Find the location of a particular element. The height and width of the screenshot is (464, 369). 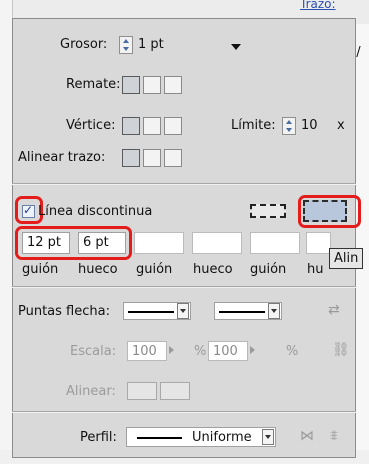

start-arrow-dropdown-icon is located at coordinates (183, 311).